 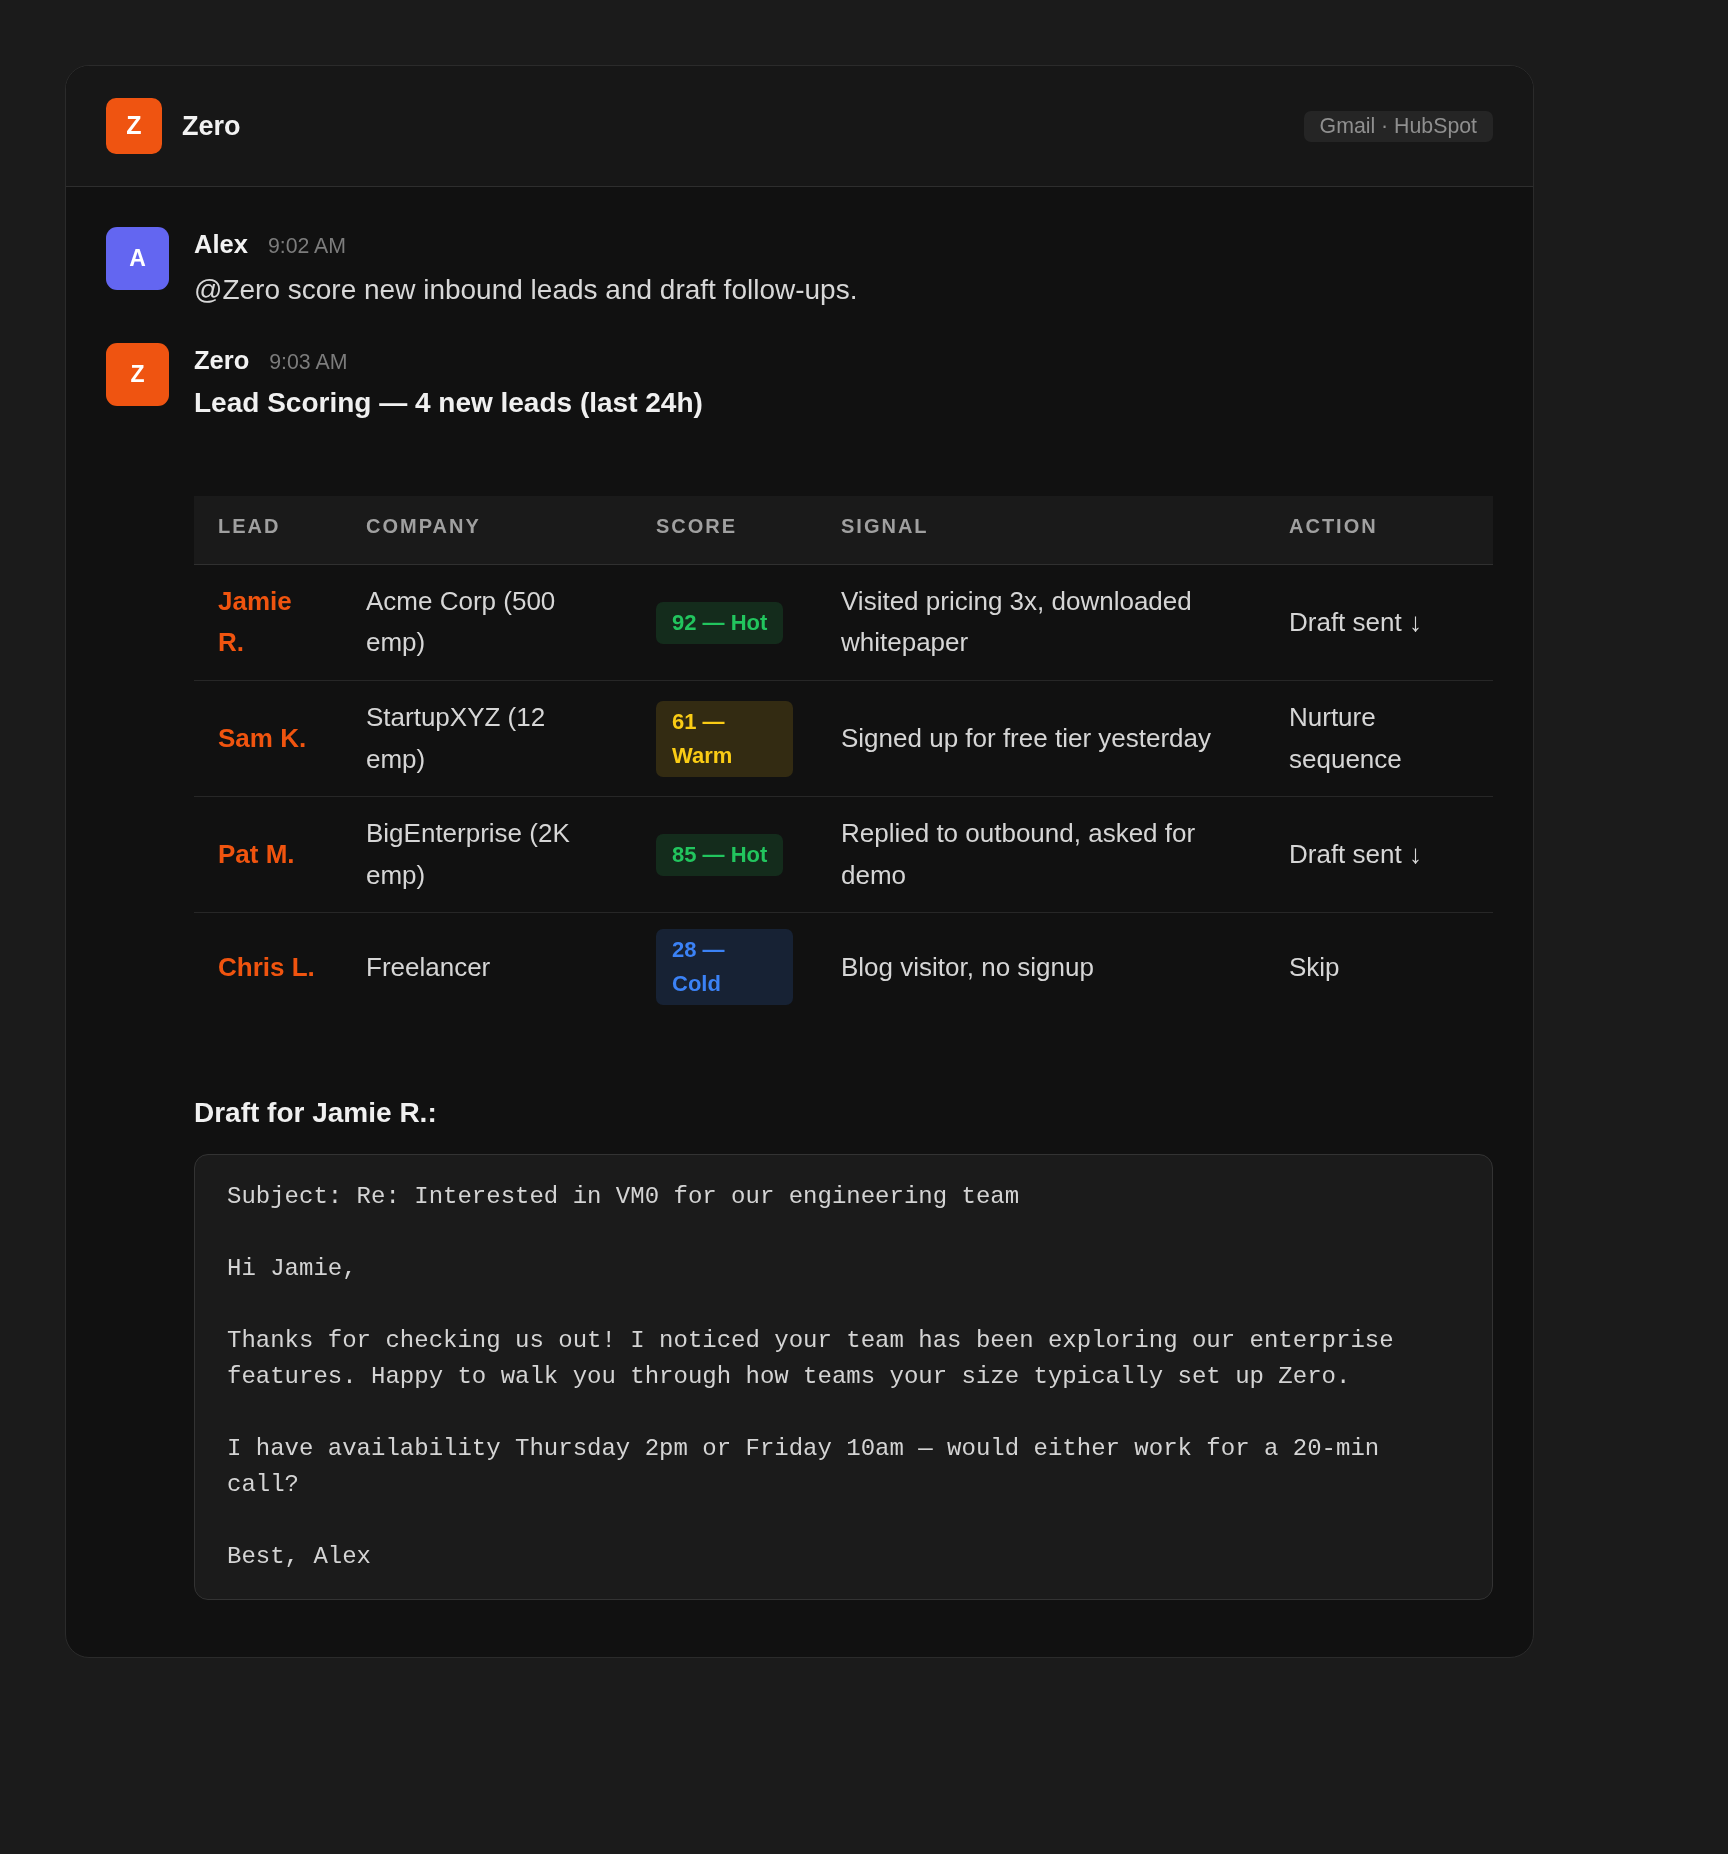 What do you see at coordinates (308, 362) in the screenshot?
I see `timestamp: 9:03 AM` at bounding box center [308, 362].